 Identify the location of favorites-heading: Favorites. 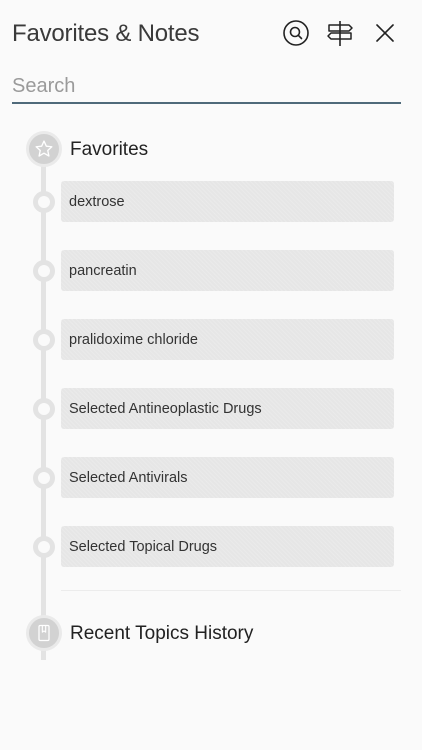
(109, 149).